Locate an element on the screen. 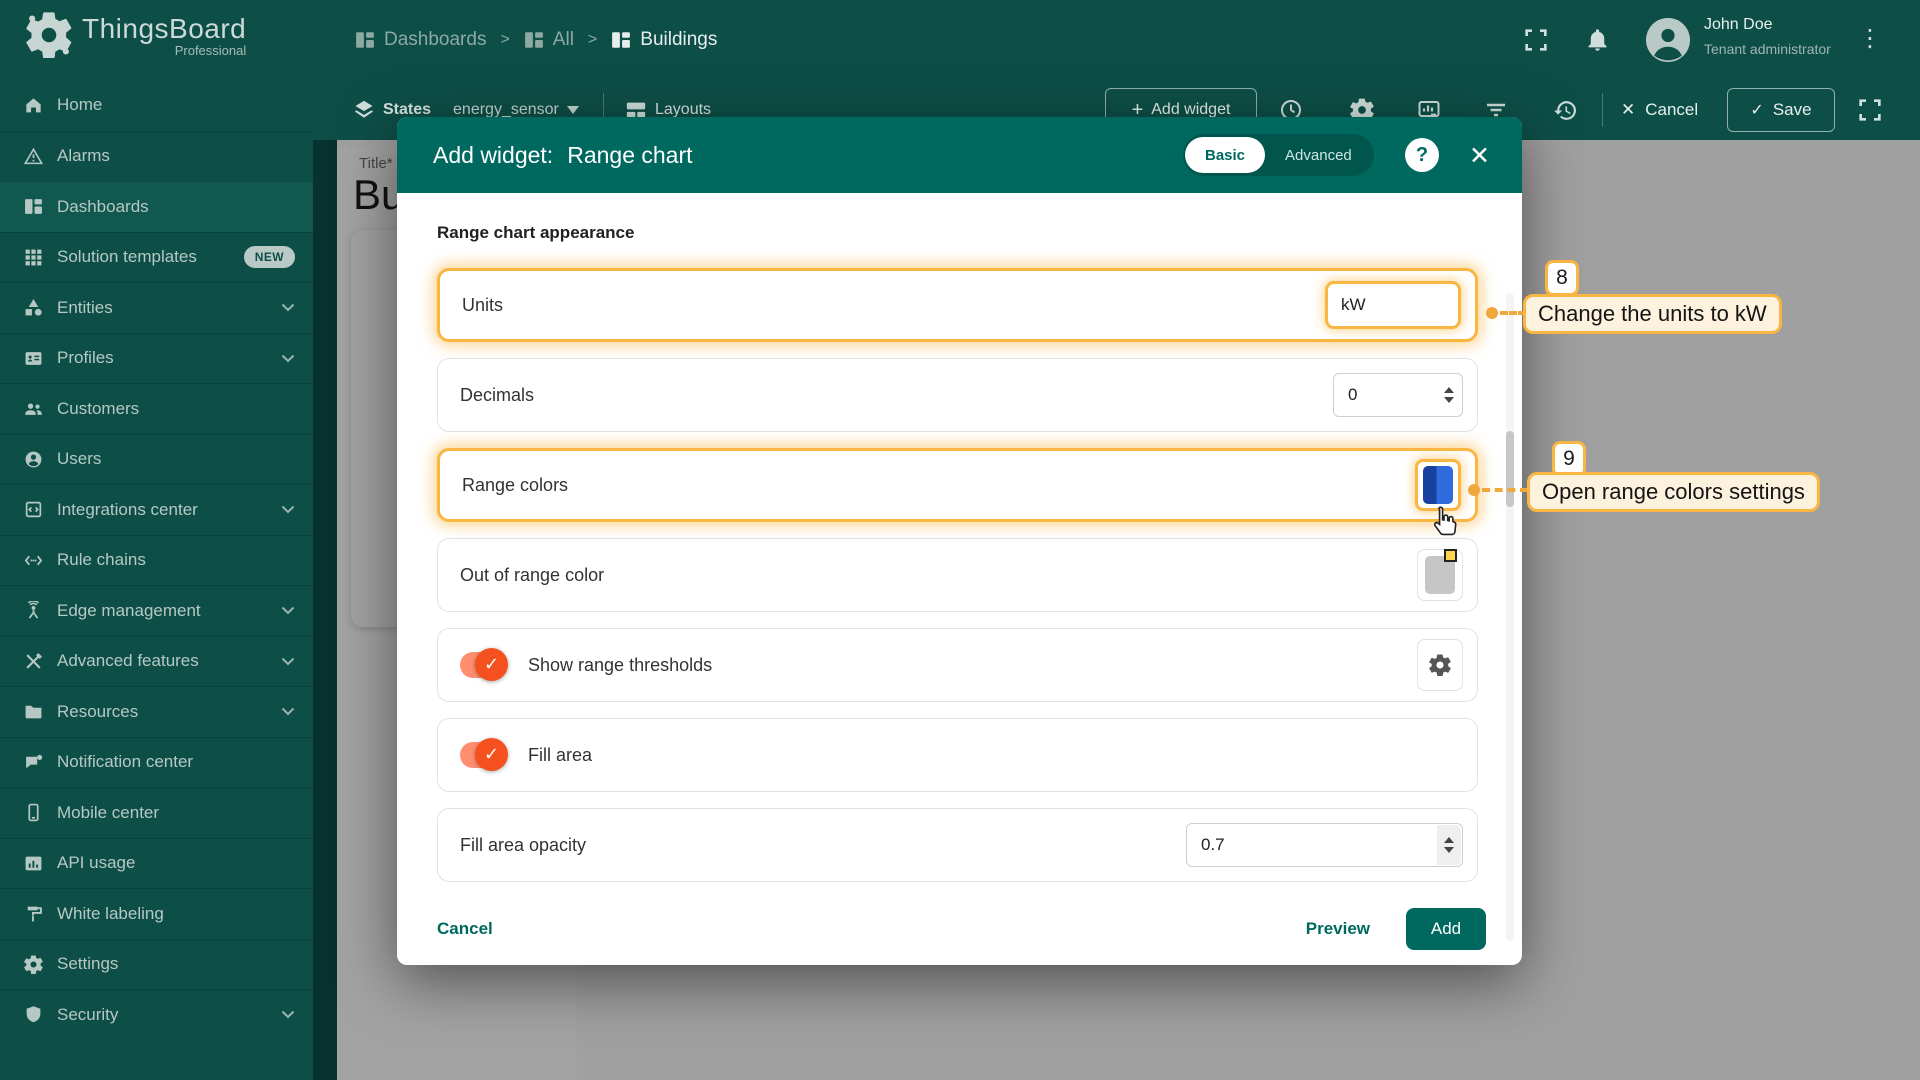  scrollbar-thumb is located at coordinates (1510, 469).